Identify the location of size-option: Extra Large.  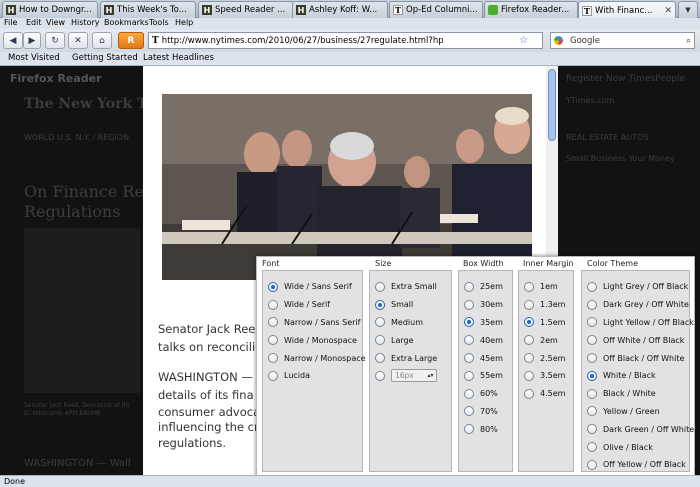
(410, 358).